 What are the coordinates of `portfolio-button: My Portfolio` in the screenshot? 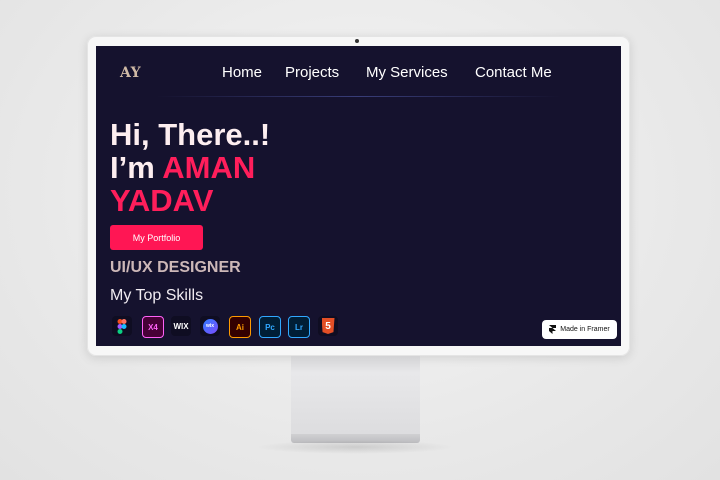 It's located at (156, 237).